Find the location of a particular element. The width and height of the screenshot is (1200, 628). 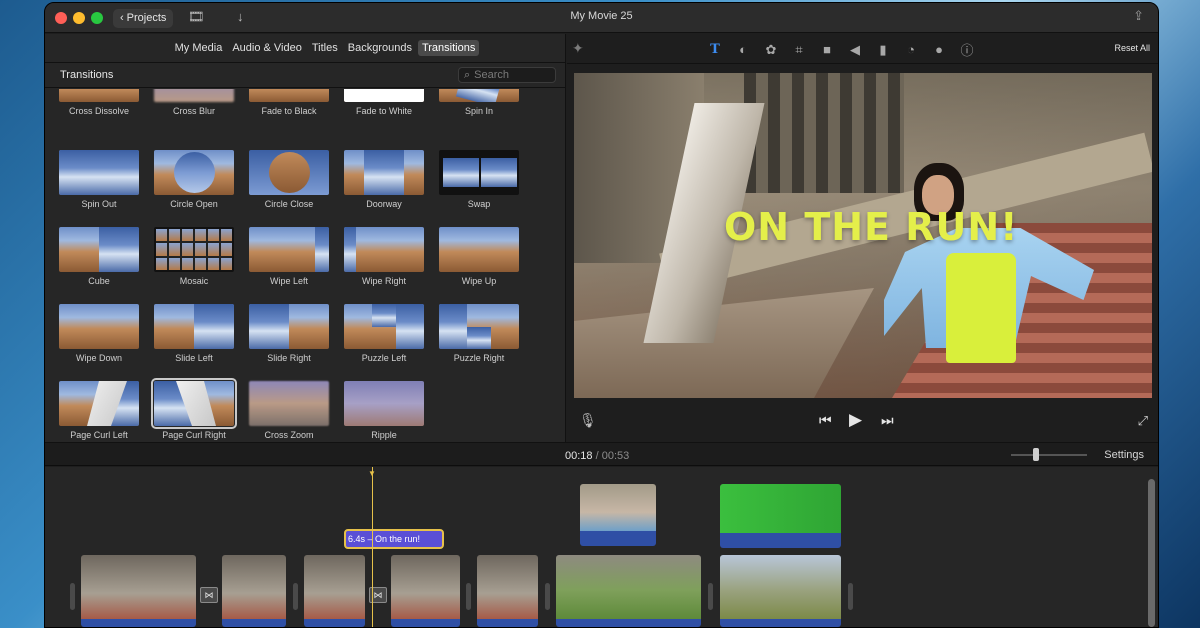

transition-item: Mosaic is located at coordinates (194, 256).